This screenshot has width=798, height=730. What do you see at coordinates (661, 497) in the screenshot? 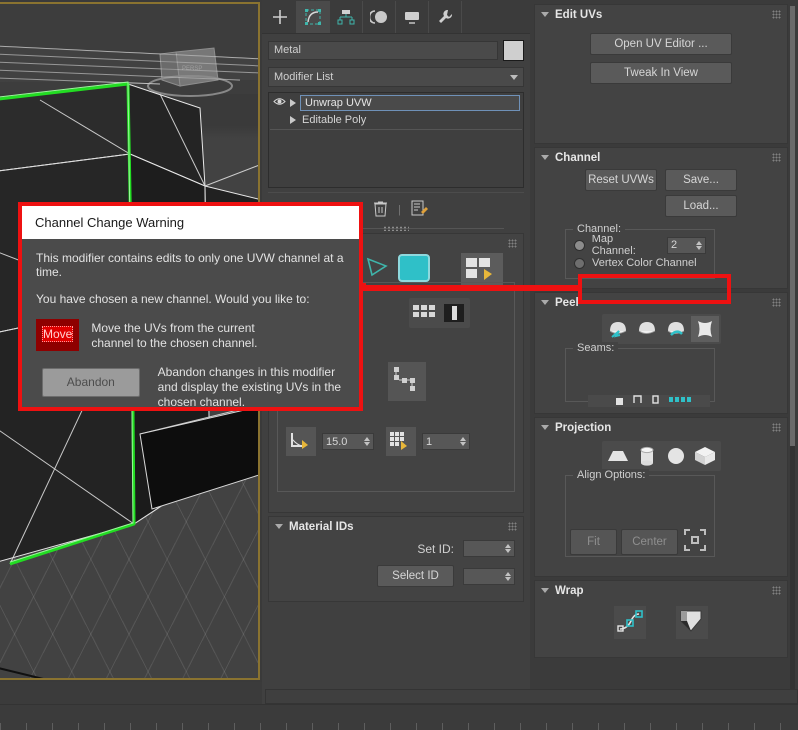
I see `projection-rollout: Projection Align Options: Fit Center` at bounding box center [661, 497].